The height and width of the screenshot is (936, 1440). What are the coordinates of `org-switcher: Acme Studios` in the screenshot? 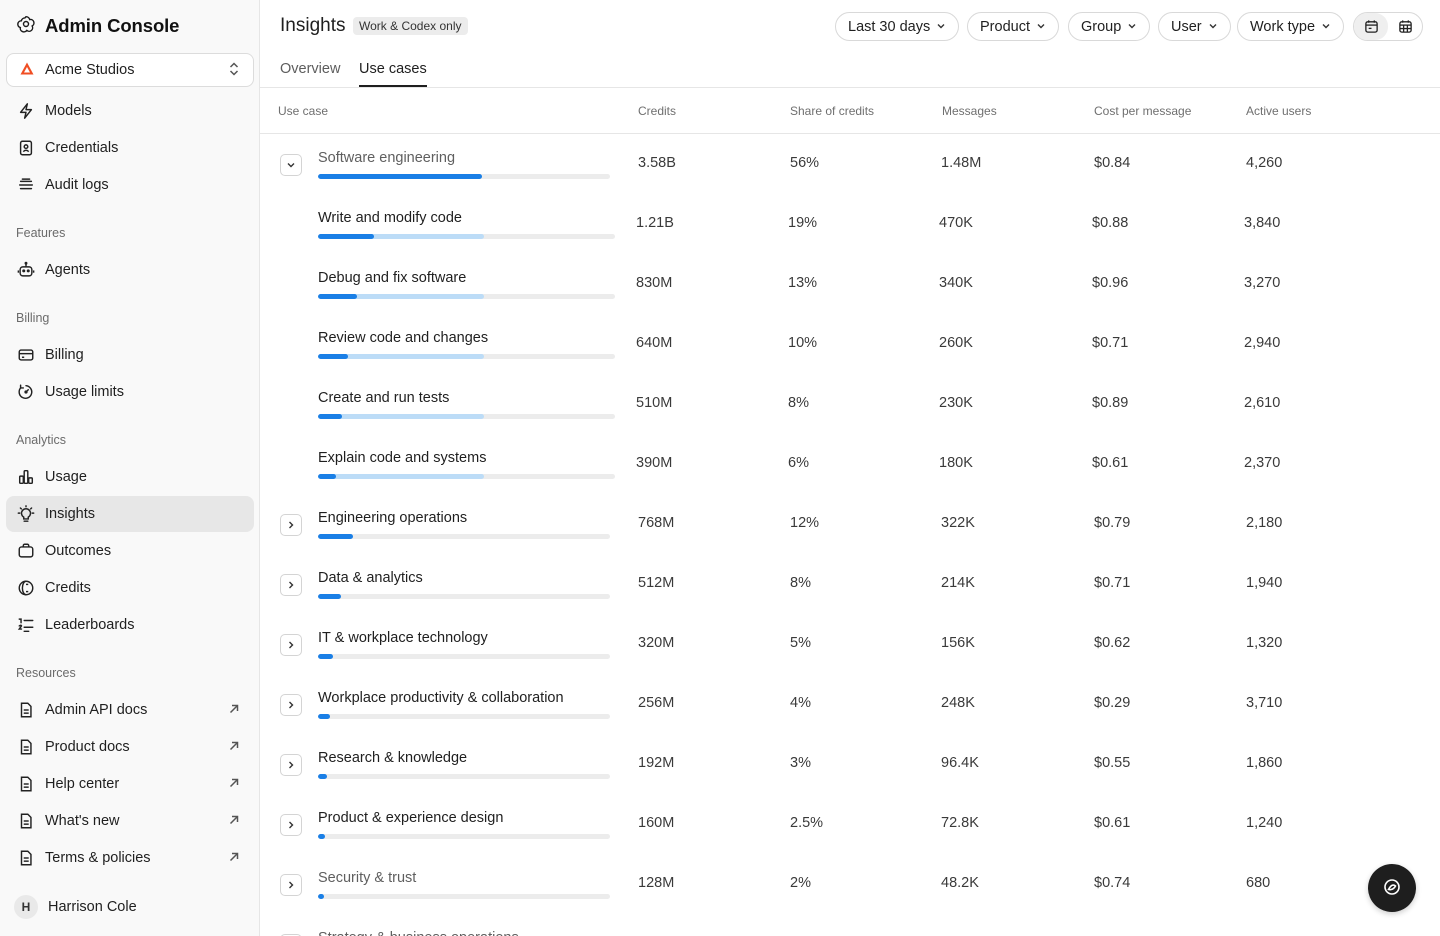 It's located at (130, 70).